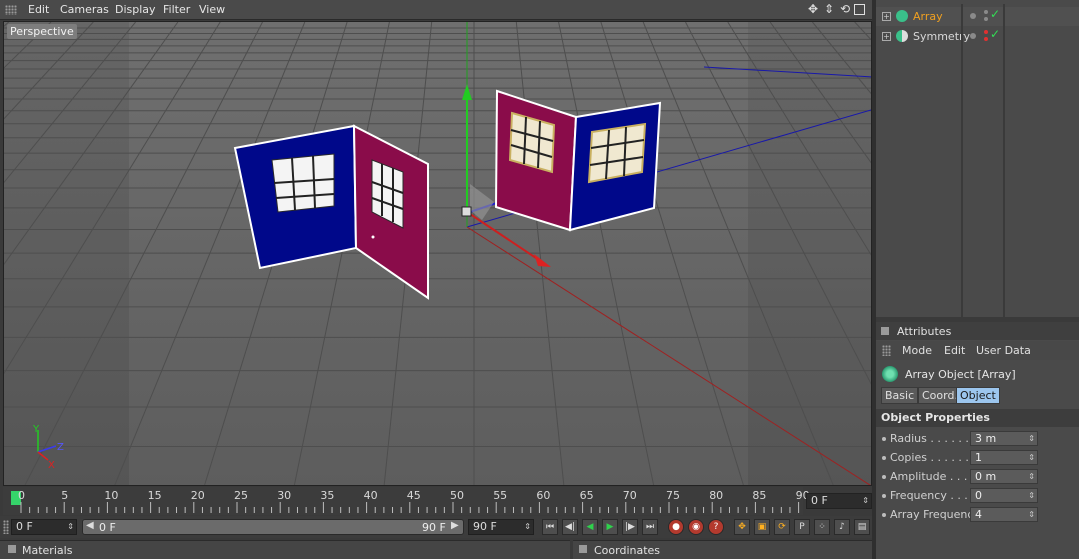 Image resolution: width=1079 pixels, height=559 pixels. I want to click on rotate-view-icon: ⟲, so click(845, 9).